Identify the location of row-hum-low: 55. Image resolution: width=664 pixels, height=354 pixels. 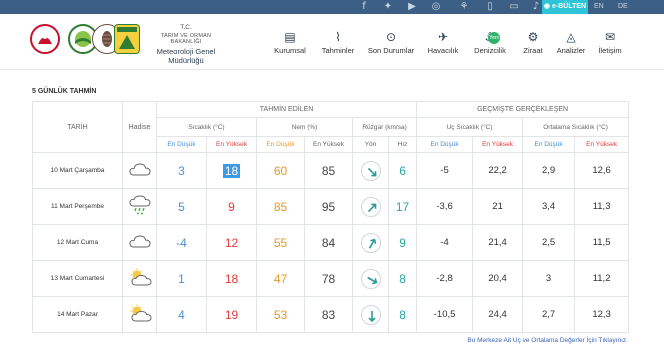
(280, 242).